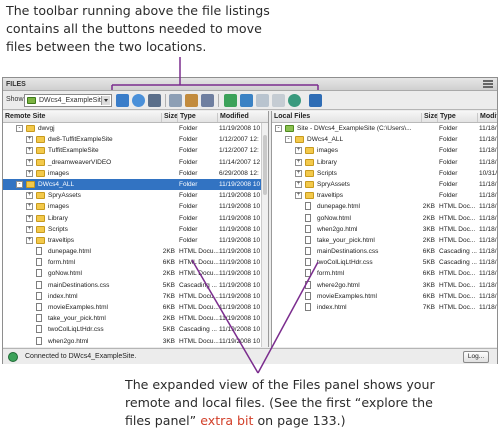  Describe the element at coordinates (384, 262) in the screenshot. I see `file-row: twoColLiqLtHdr.css 5KB Cascading ... 11/18/` at that location.